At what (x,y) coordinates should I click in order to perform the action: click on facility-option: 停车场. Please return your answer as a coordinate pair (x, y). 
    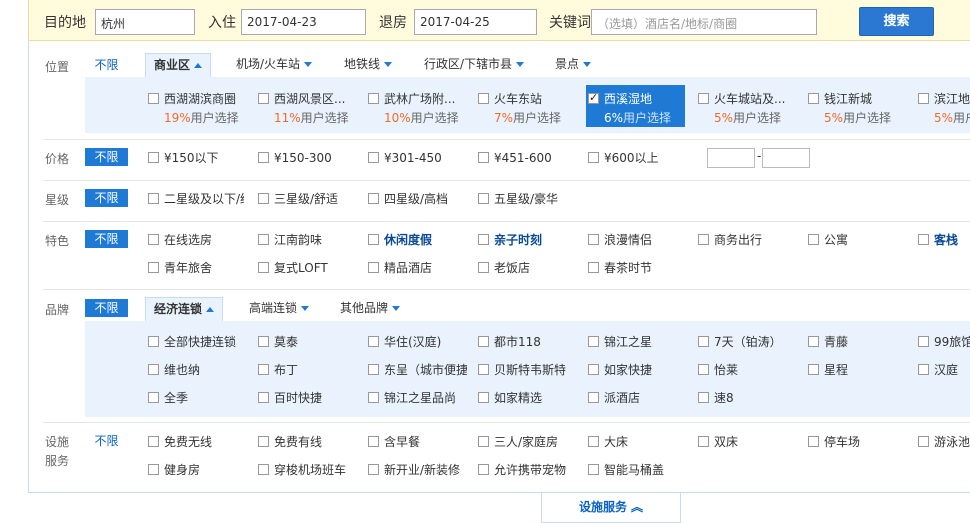
    Looking at the image, I should click on (859, 442).